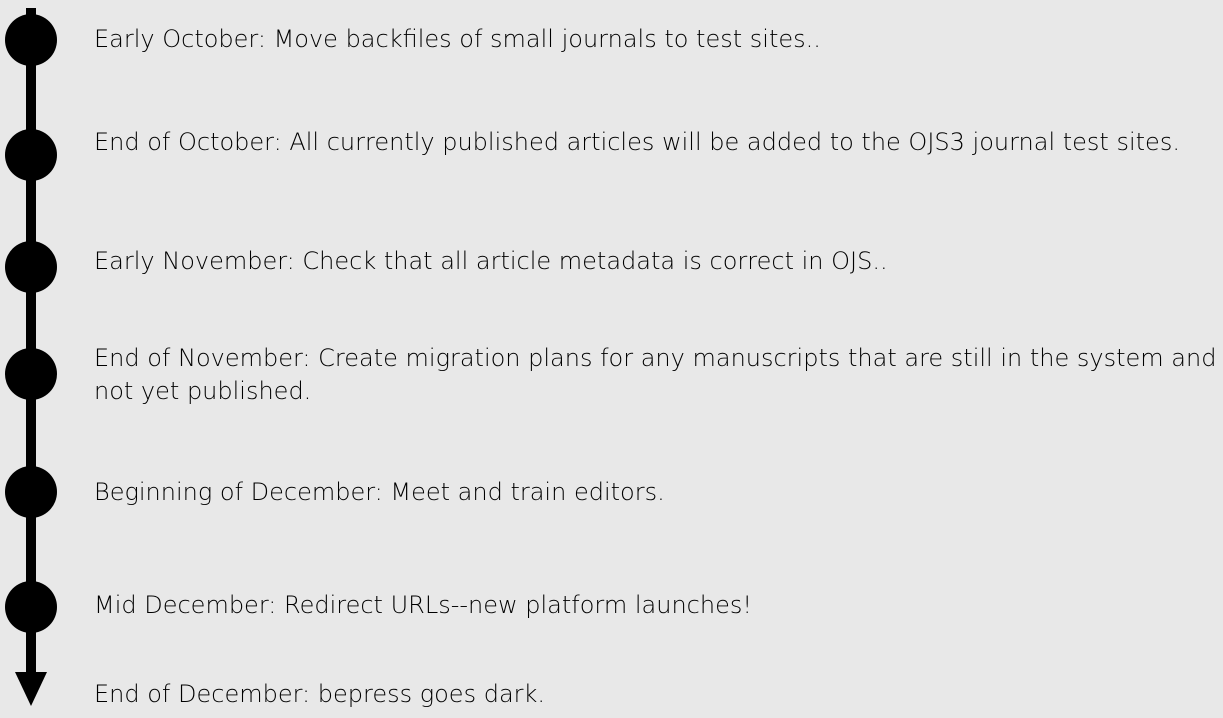 The width and height of the screenshot is (1223, 718). Describe the element at coordinates (320, 694) in the screenshot. I see `timeline-event-7: End of December: bepress goes dark.` at that location.